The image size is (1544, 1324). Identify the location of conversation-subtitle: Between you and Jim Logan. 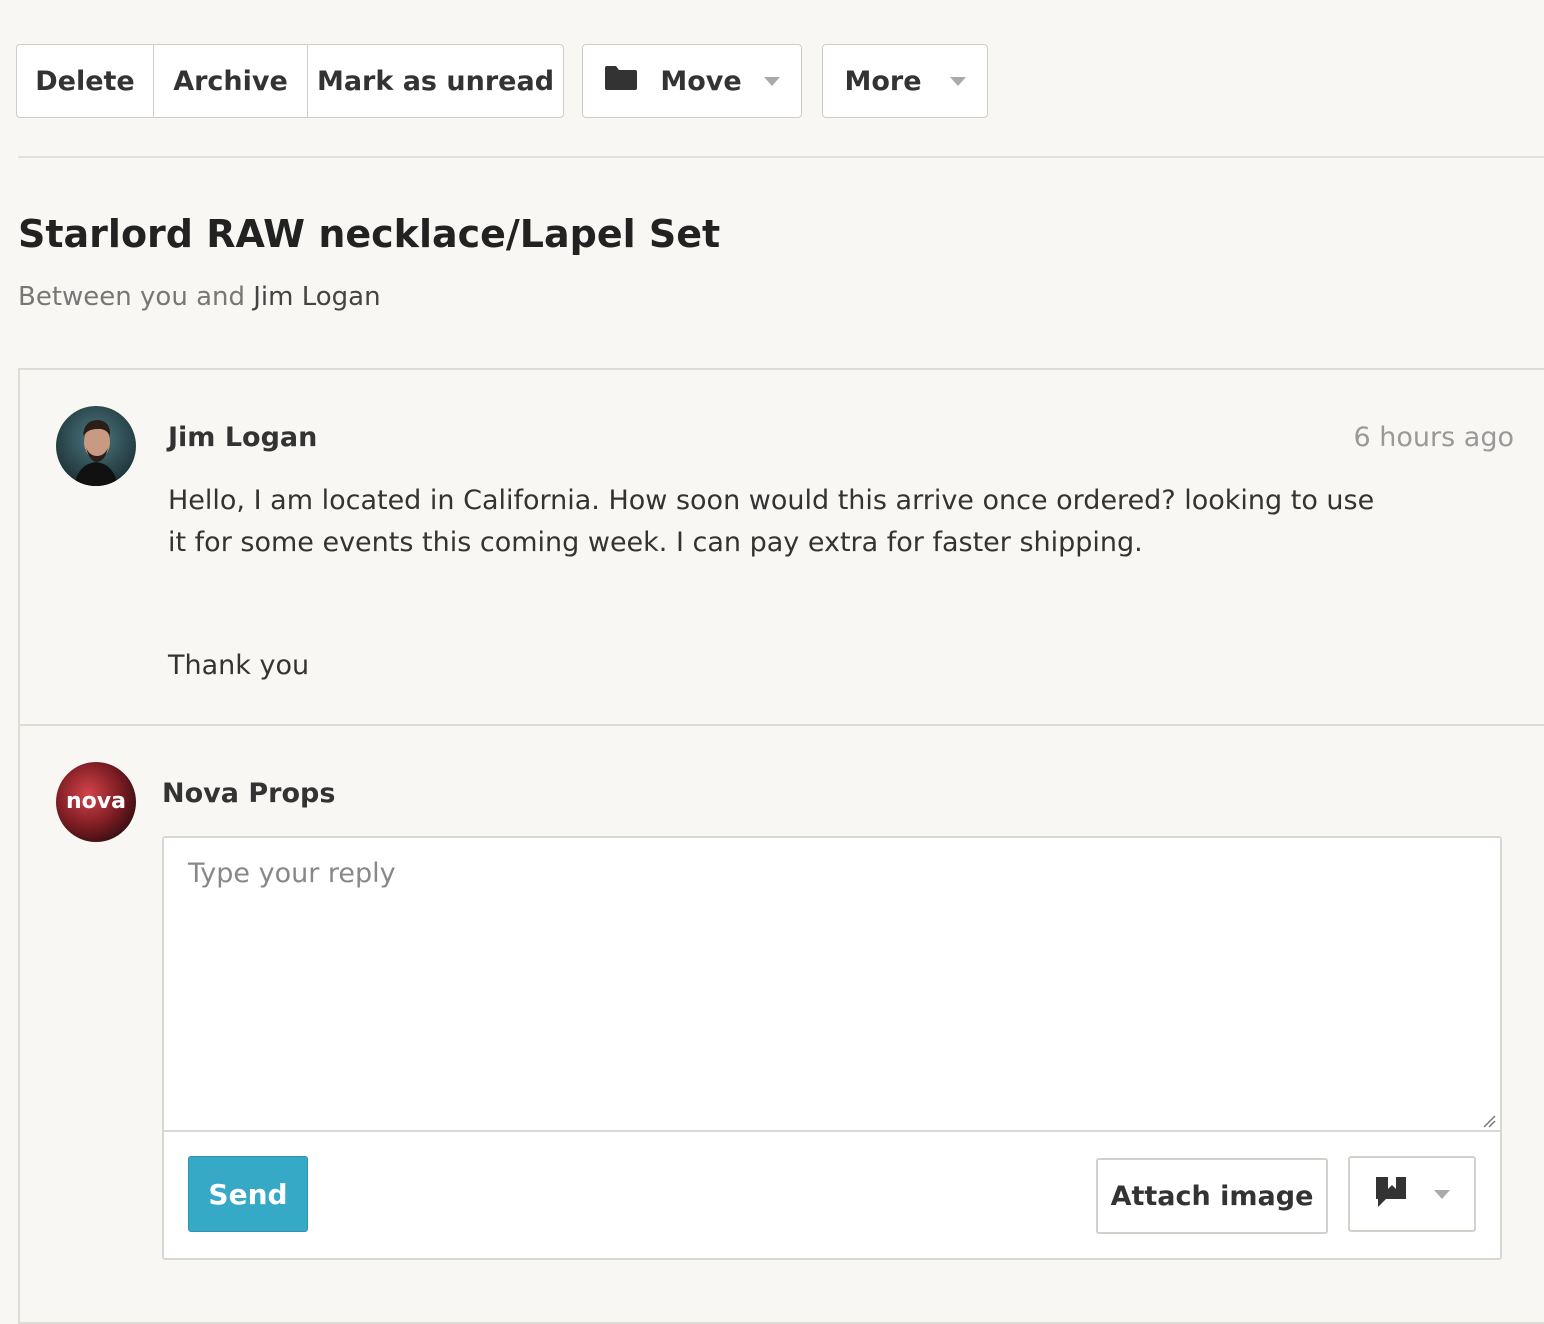
(199, 297).